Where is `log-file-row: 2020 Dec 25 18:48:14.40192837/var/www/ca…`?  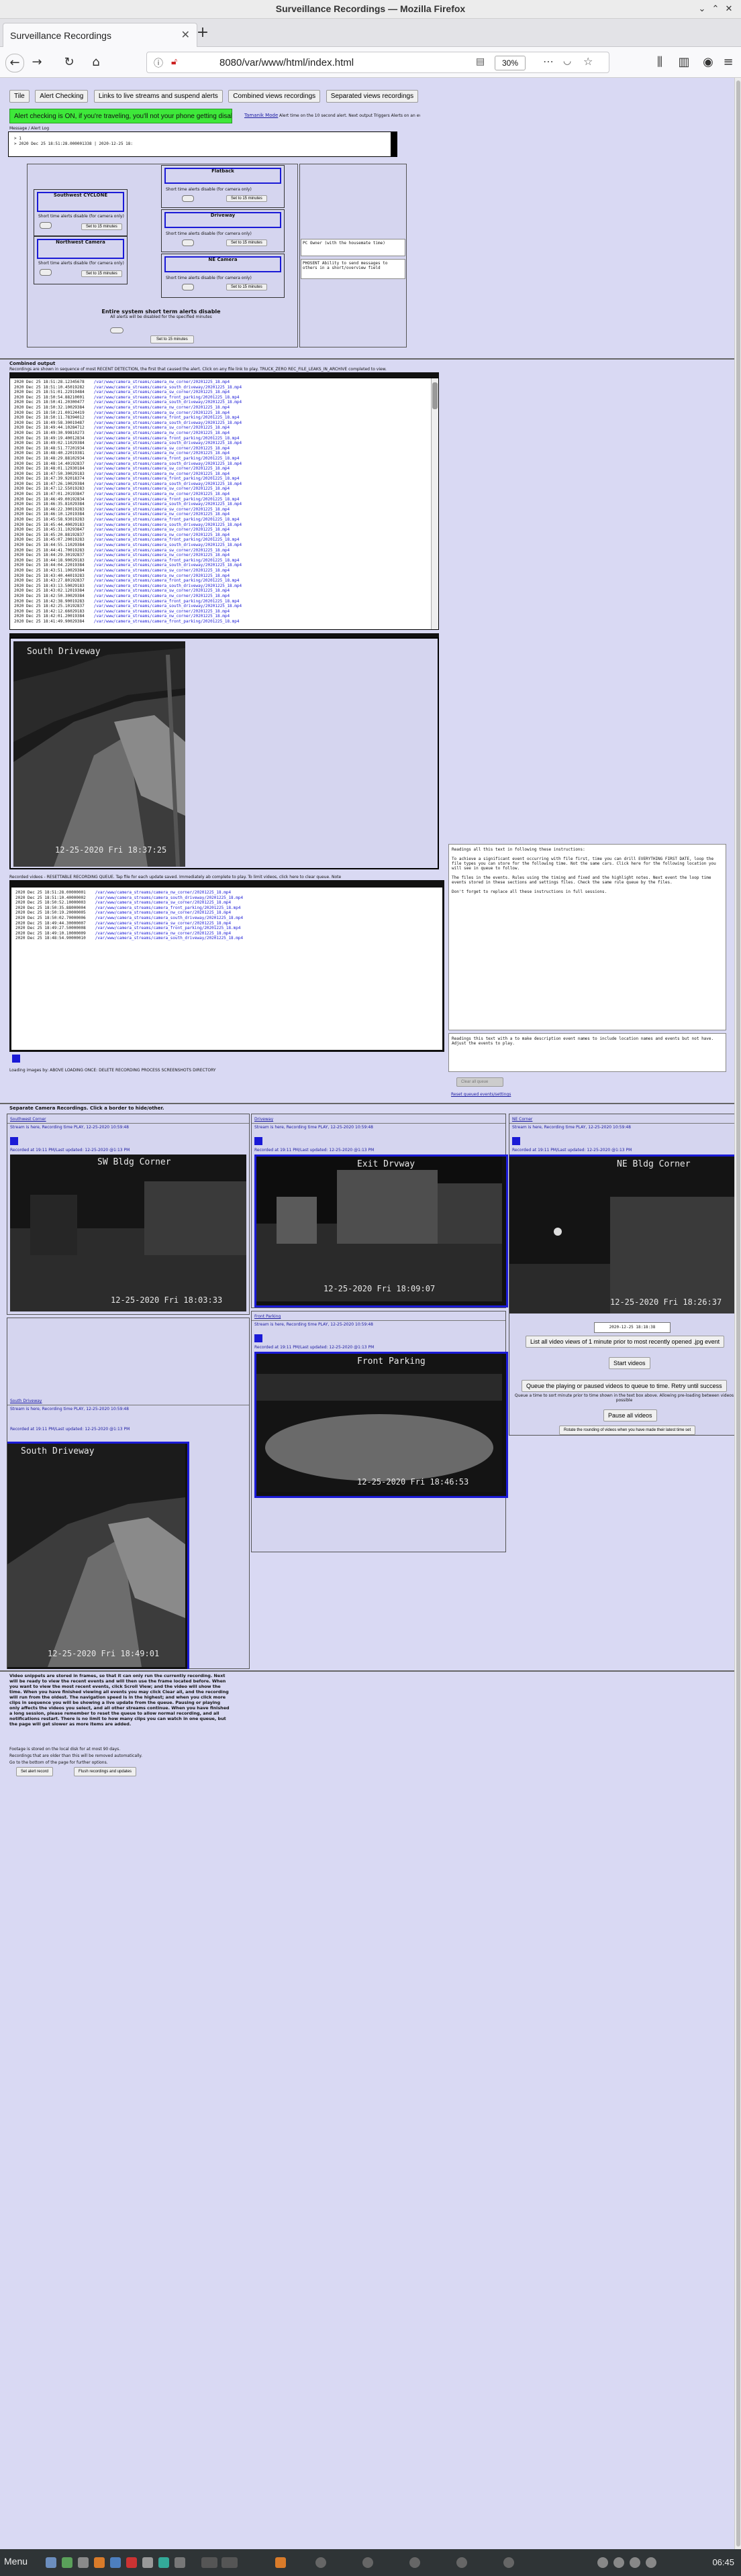 log-file-row: 2020 Dec 25 18:48:14.40192837/var/www/ca… is located at coordinates (224, 464).